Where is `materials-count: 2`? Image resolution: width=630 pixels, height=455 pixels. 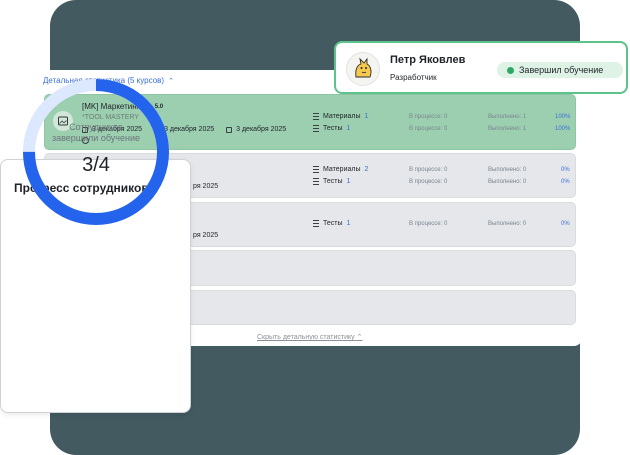 materials-count: 2 is located at coordinates (366, 169).